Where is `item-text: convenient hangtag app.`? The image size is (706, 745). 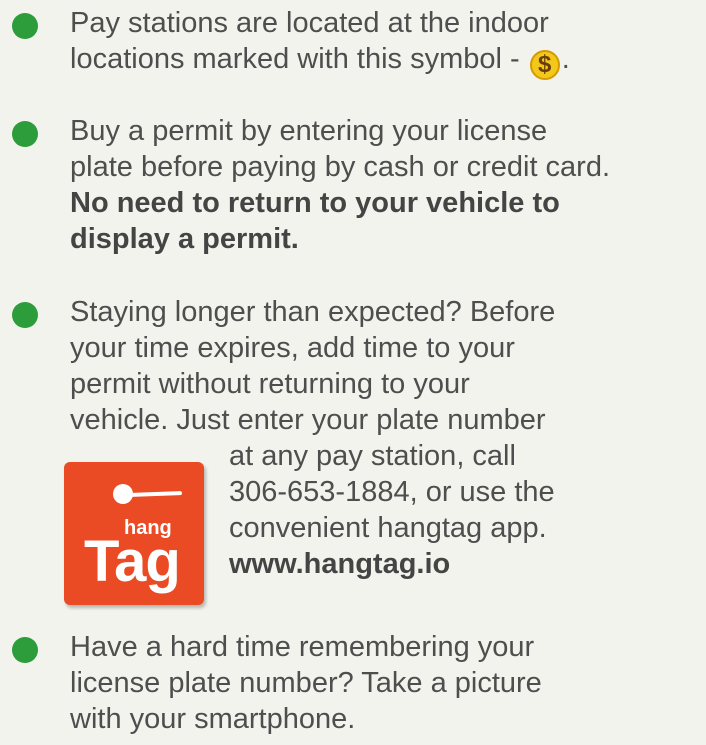 item-text: convenient hangtag app. is located at coordinates (388, 528).